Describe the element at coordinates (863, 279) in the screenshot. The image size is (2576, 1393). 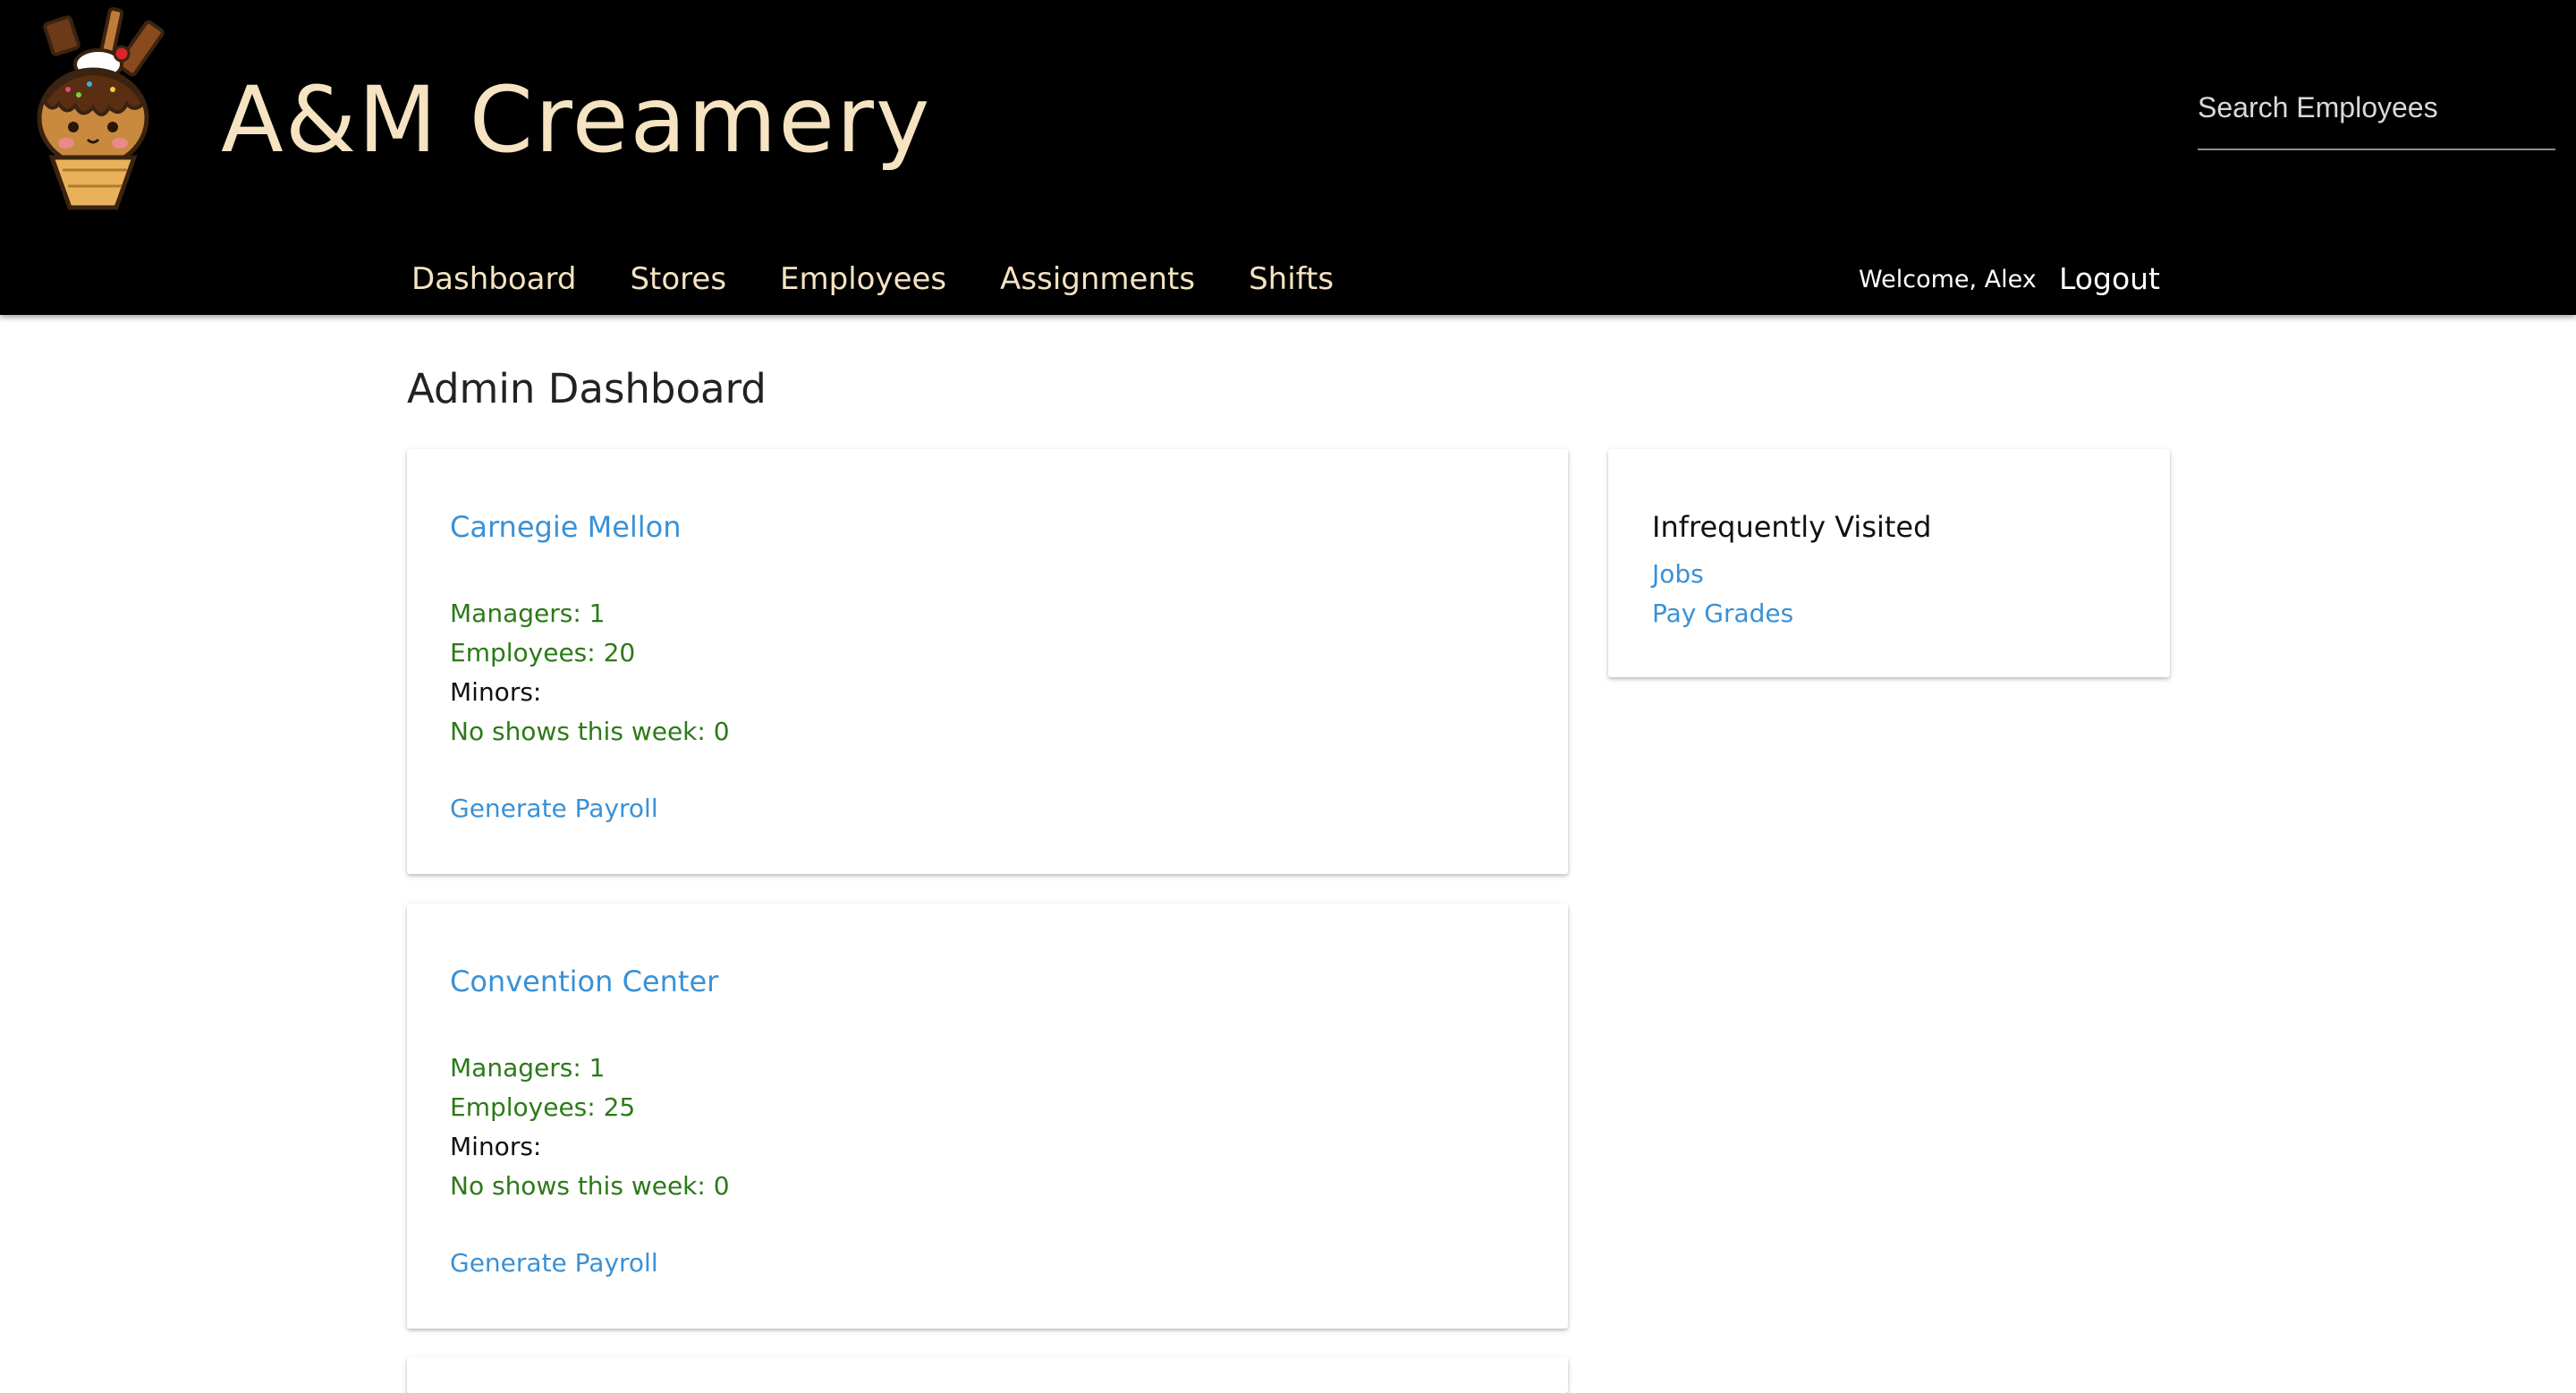
I see `nav-employees: Employees` at that location.